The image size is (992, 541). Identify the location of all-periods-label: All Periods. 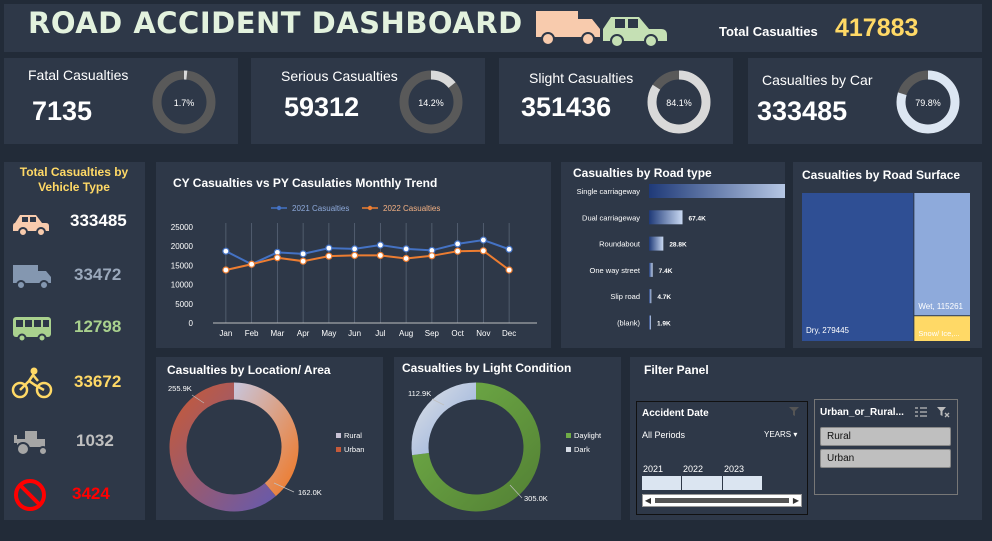
(664, 435).